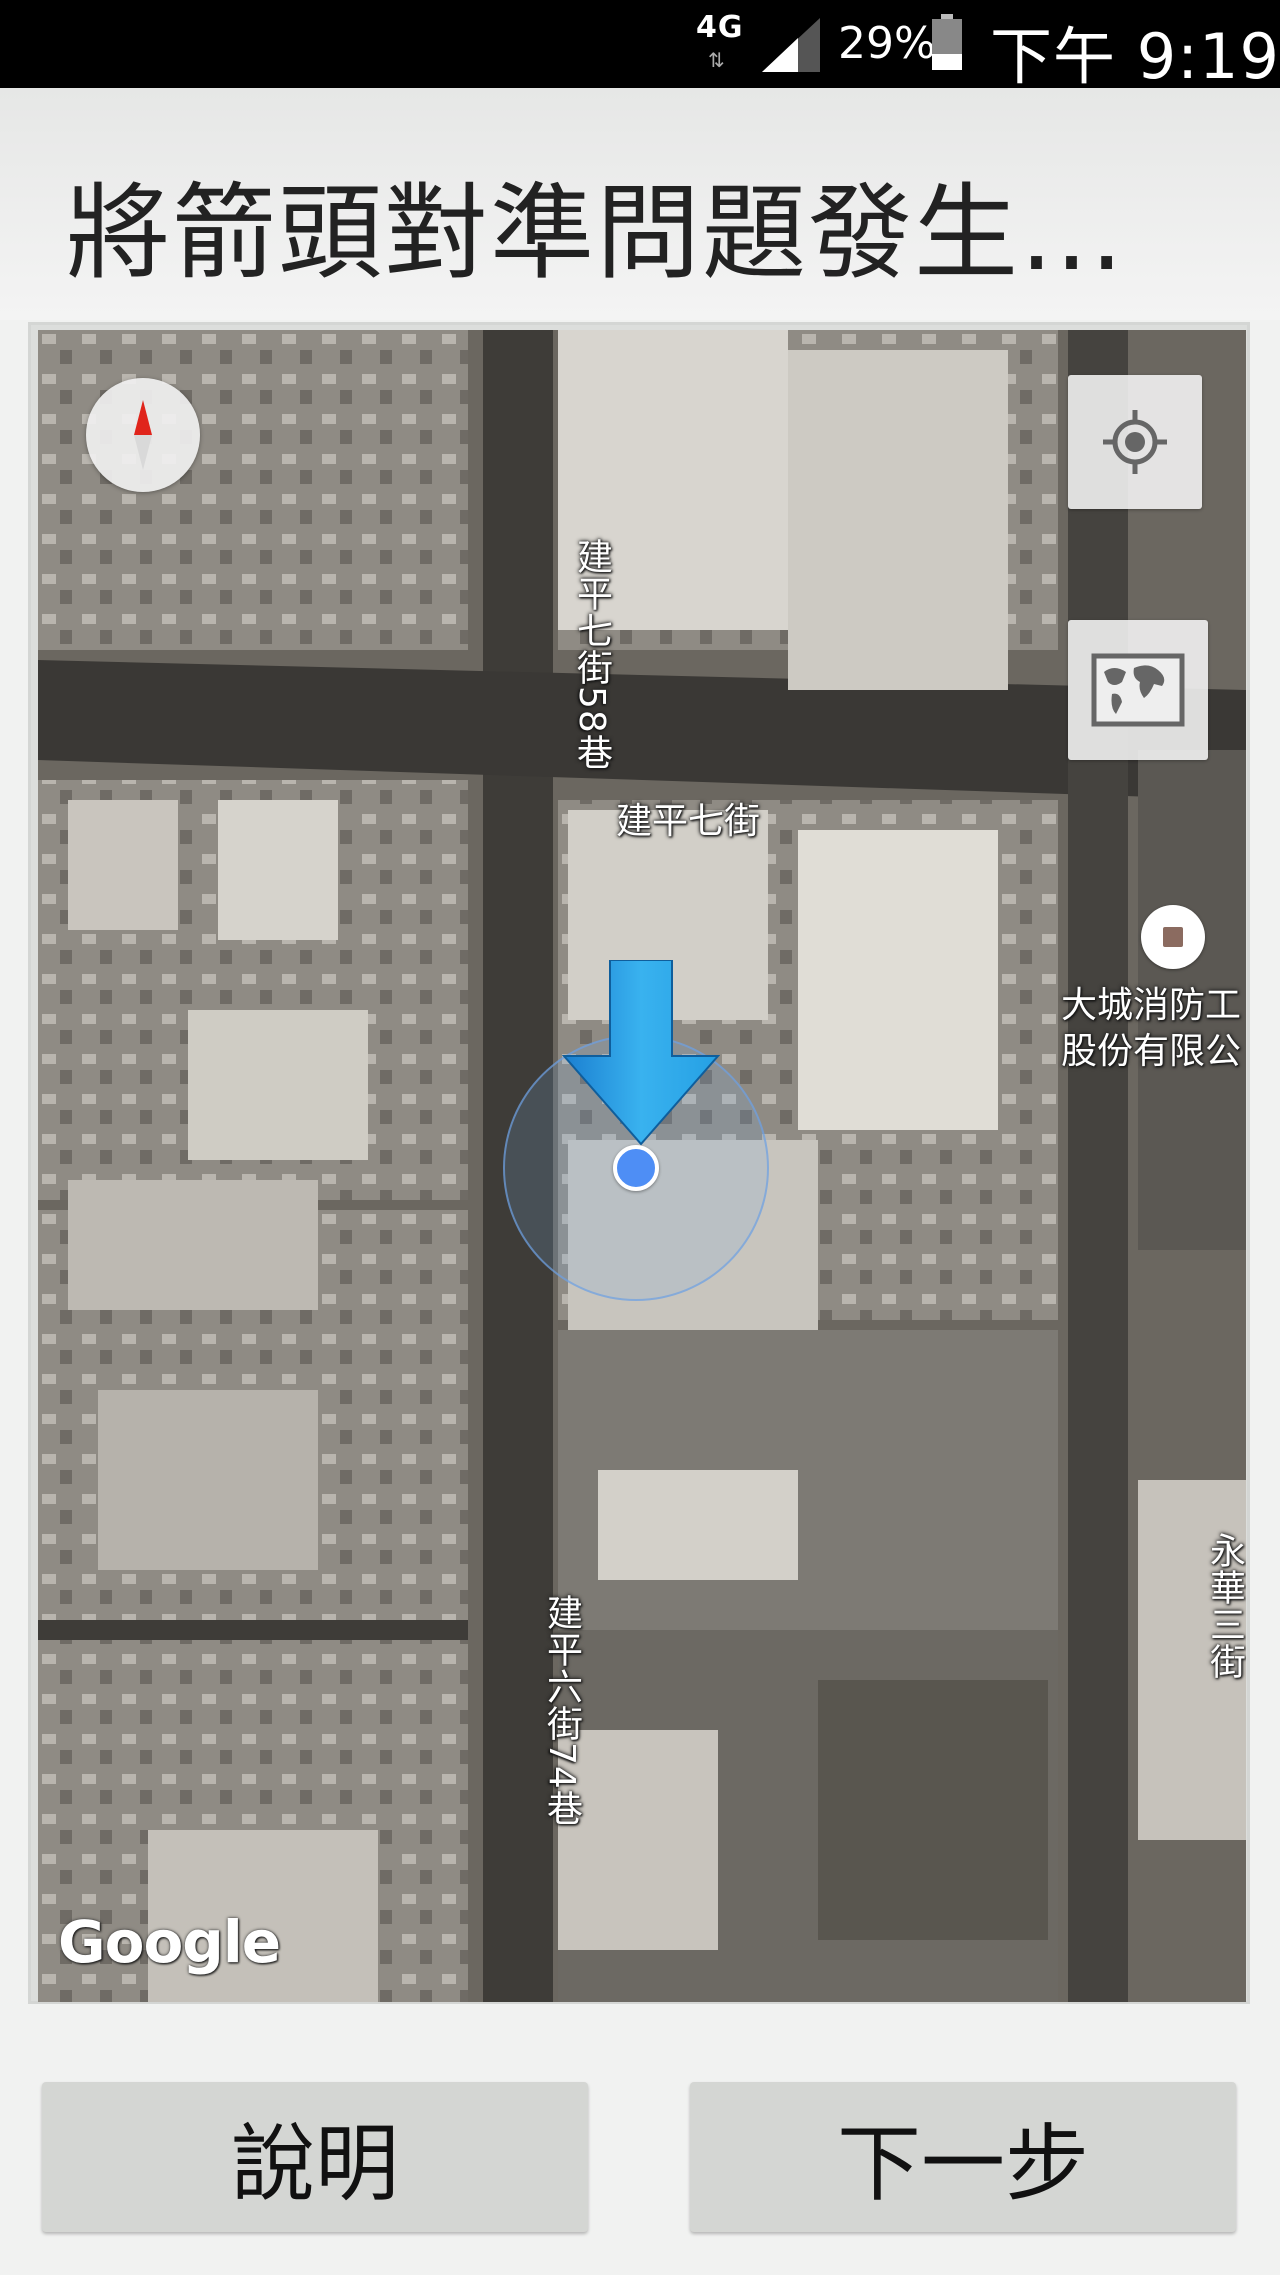  I want to click on map-type-button, so click(1138, 690).